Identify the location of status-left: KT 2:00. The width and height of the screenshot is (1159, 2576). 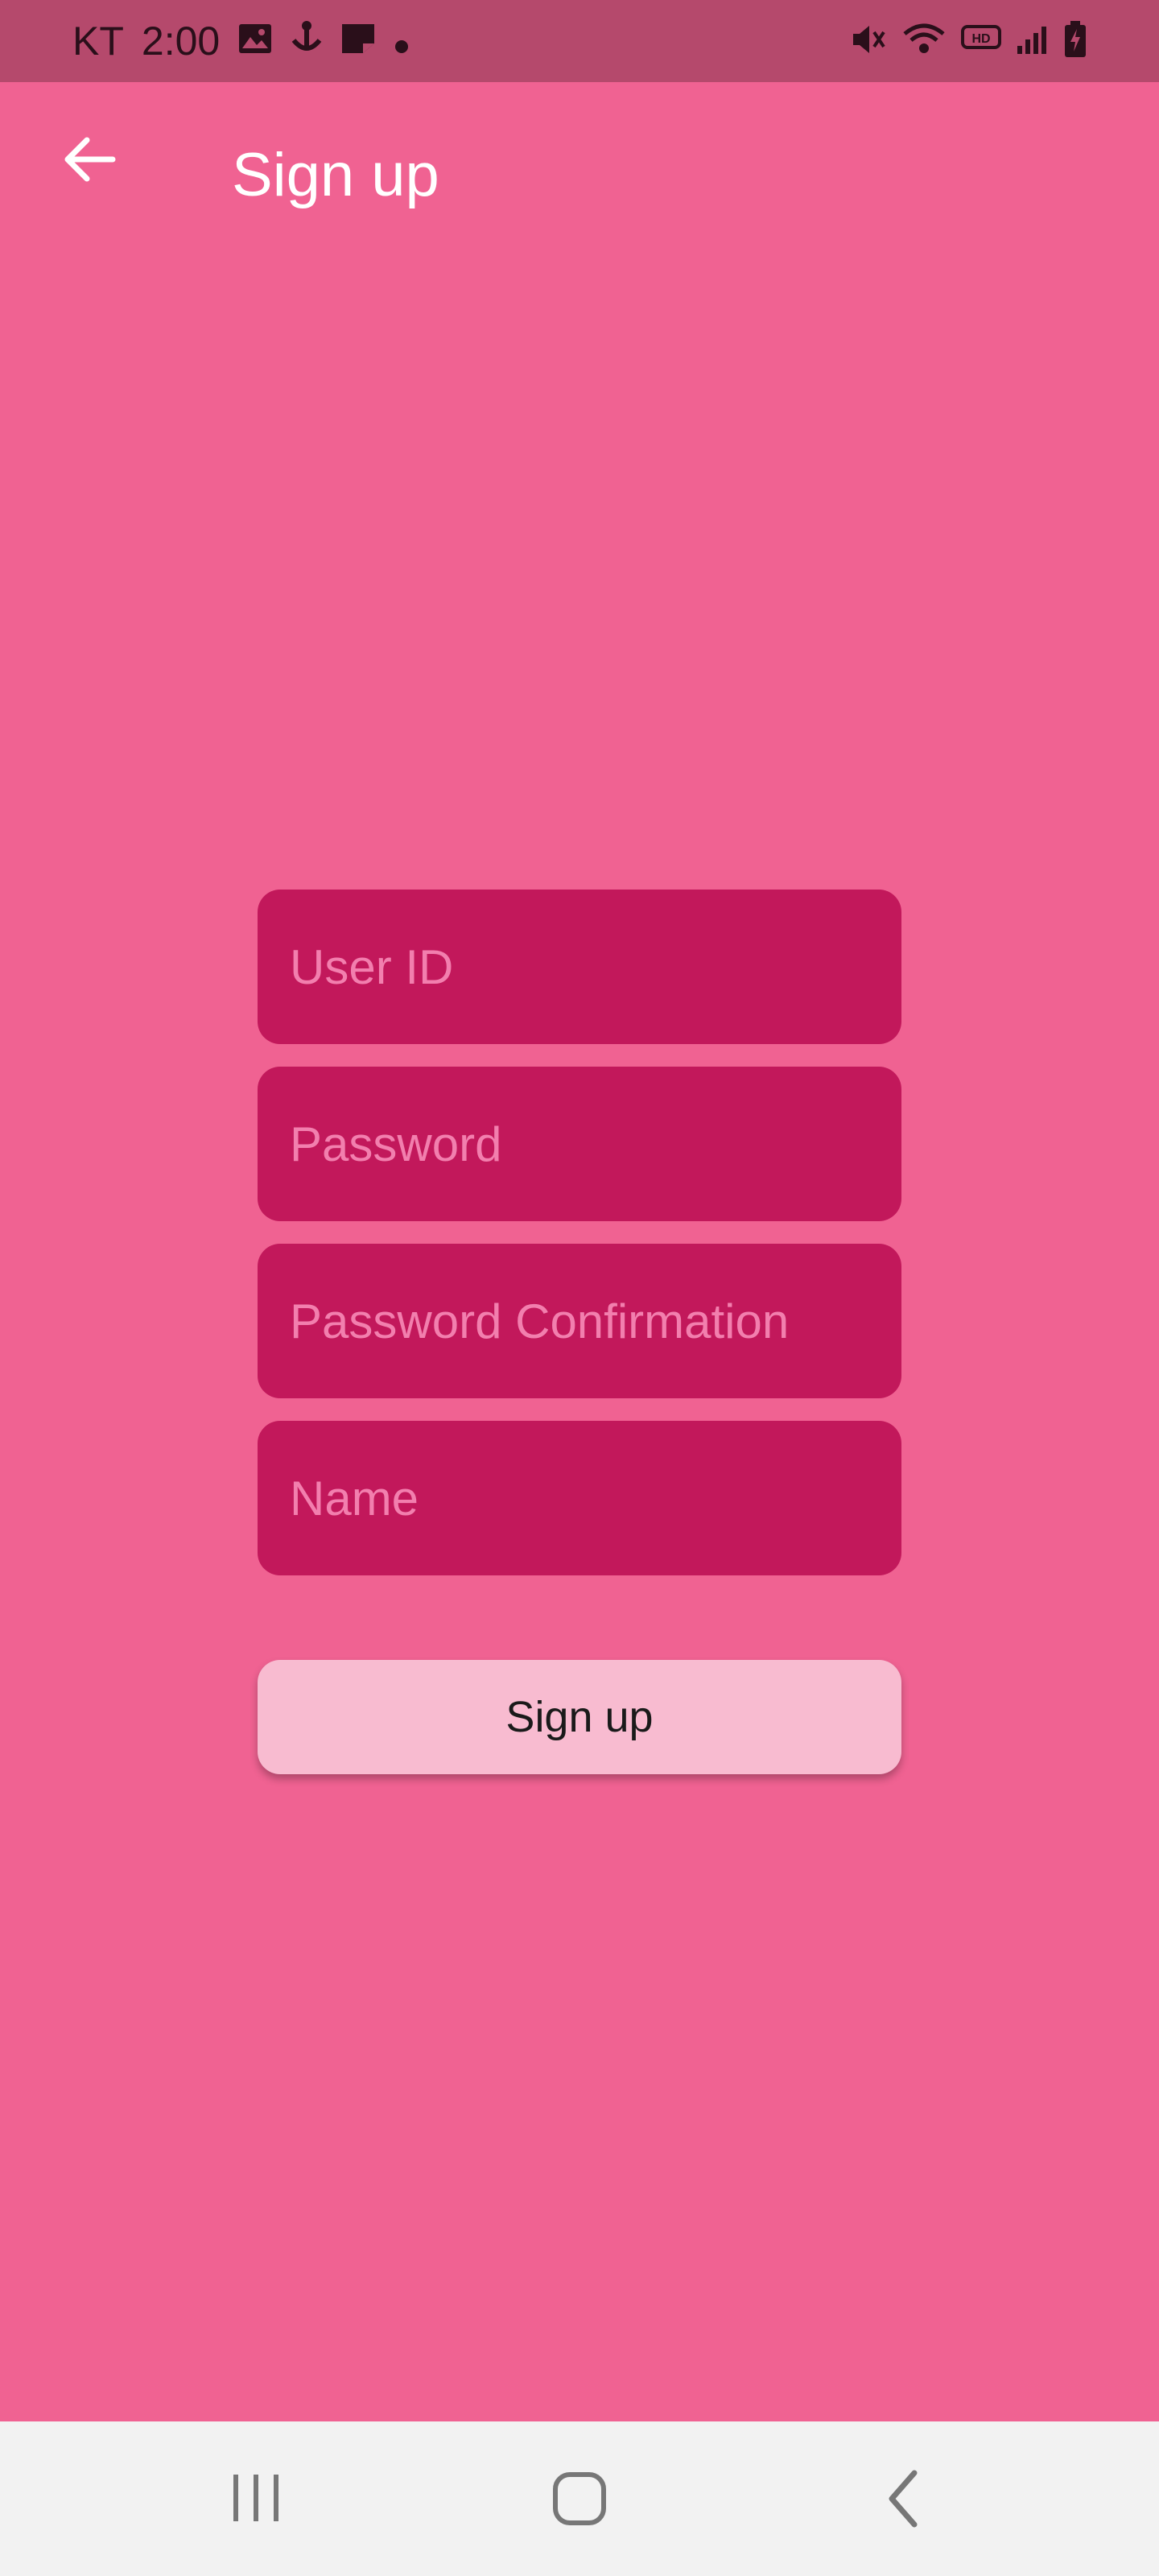
(241, 41).